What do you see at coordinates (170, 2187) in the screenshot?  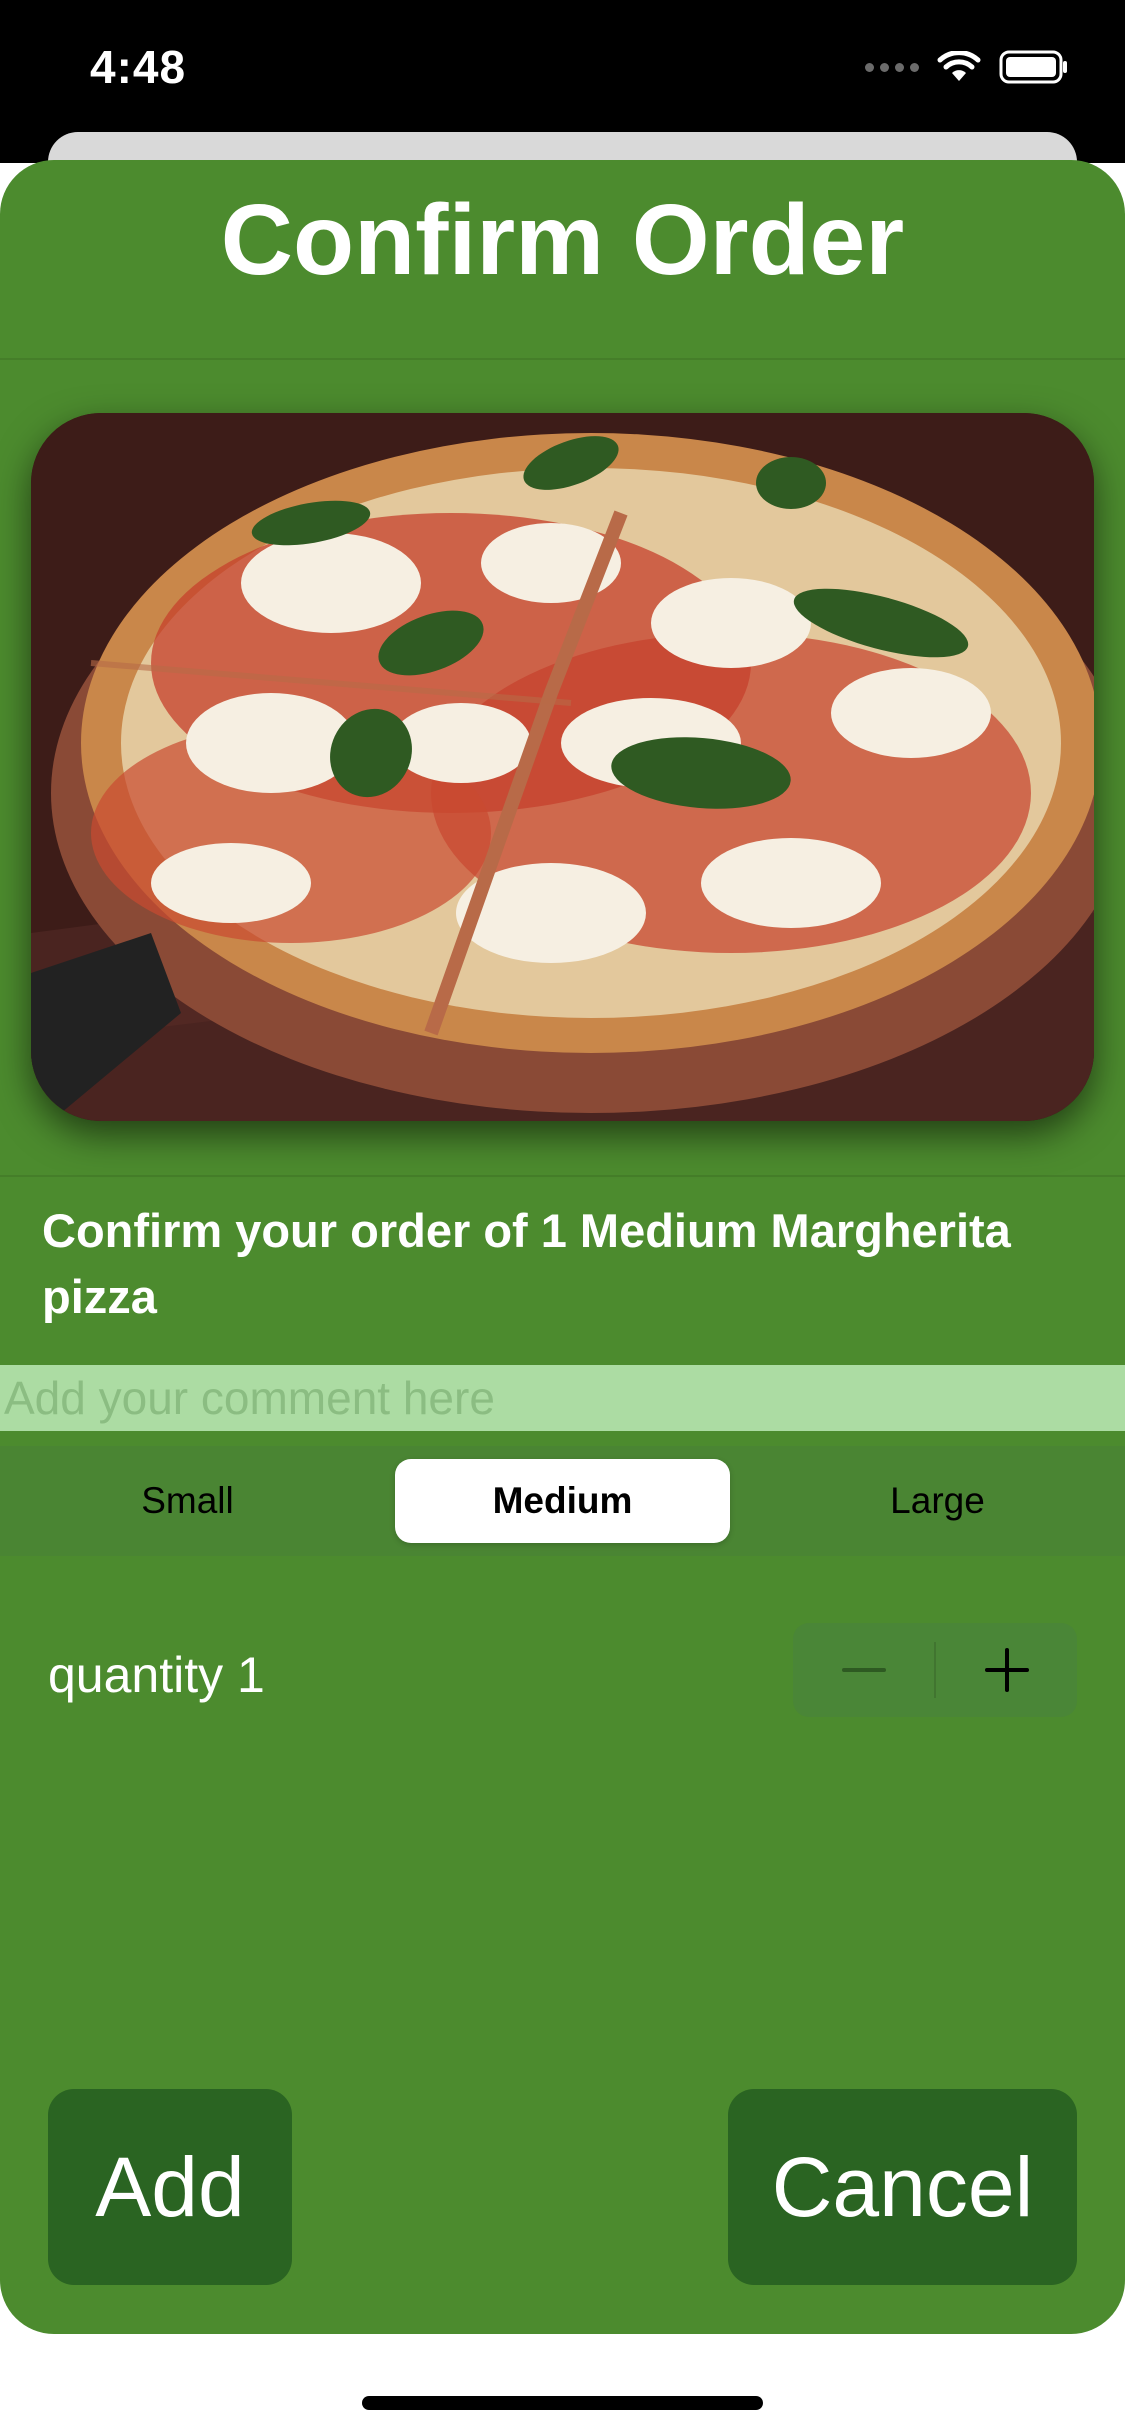 I see `add-button: Add` at bounding box center [170, 2187].